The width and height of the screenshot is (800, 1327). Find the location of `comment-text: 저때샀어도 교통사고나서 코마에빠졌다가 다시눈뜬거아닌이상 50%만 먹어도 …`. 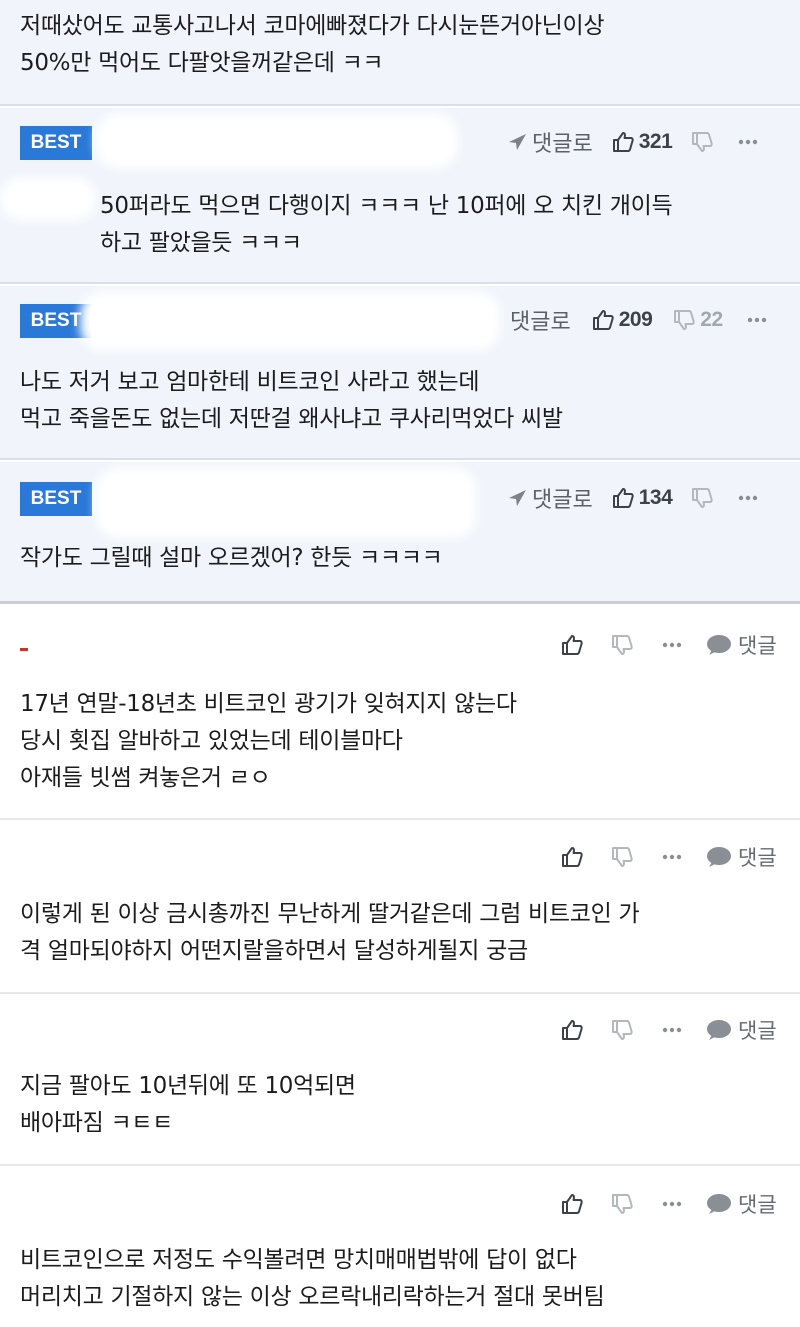

comment-text: 저때샀어도 교통사고나서 코마에빠졌다가 다시눈뜬거아닌이상 50%만 먹어도 … is located at coordinates (312, 44).